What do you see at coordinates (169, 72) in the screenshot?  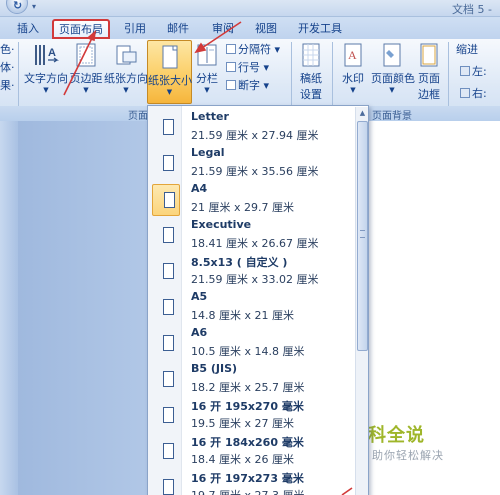 I see `size-button: 纸张大小 ▼` at bounding box center [169, 72].